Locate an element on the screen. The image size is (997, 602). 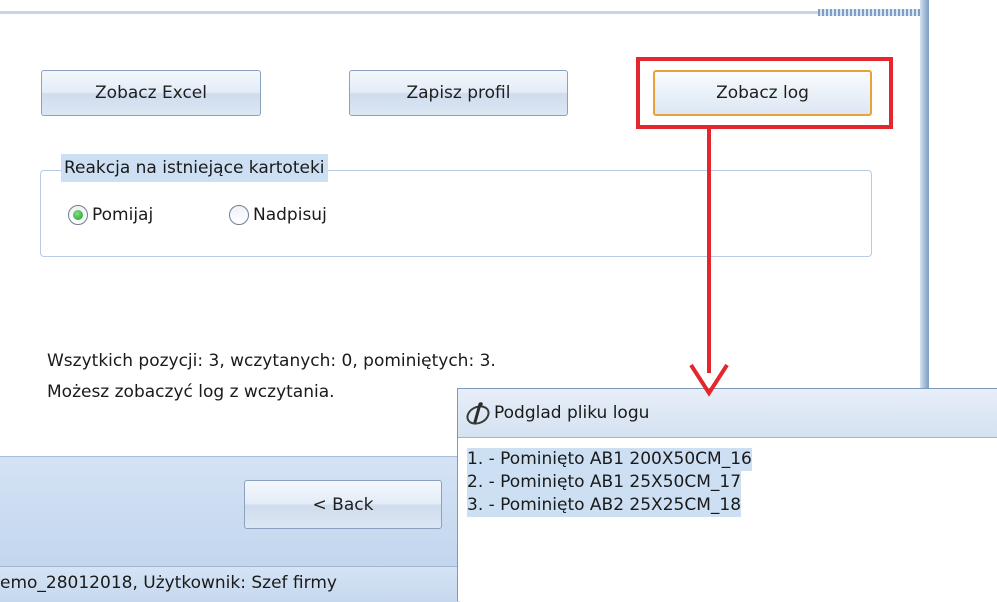
radio-skip: Pomijaj is located at coordinates (110, 215).